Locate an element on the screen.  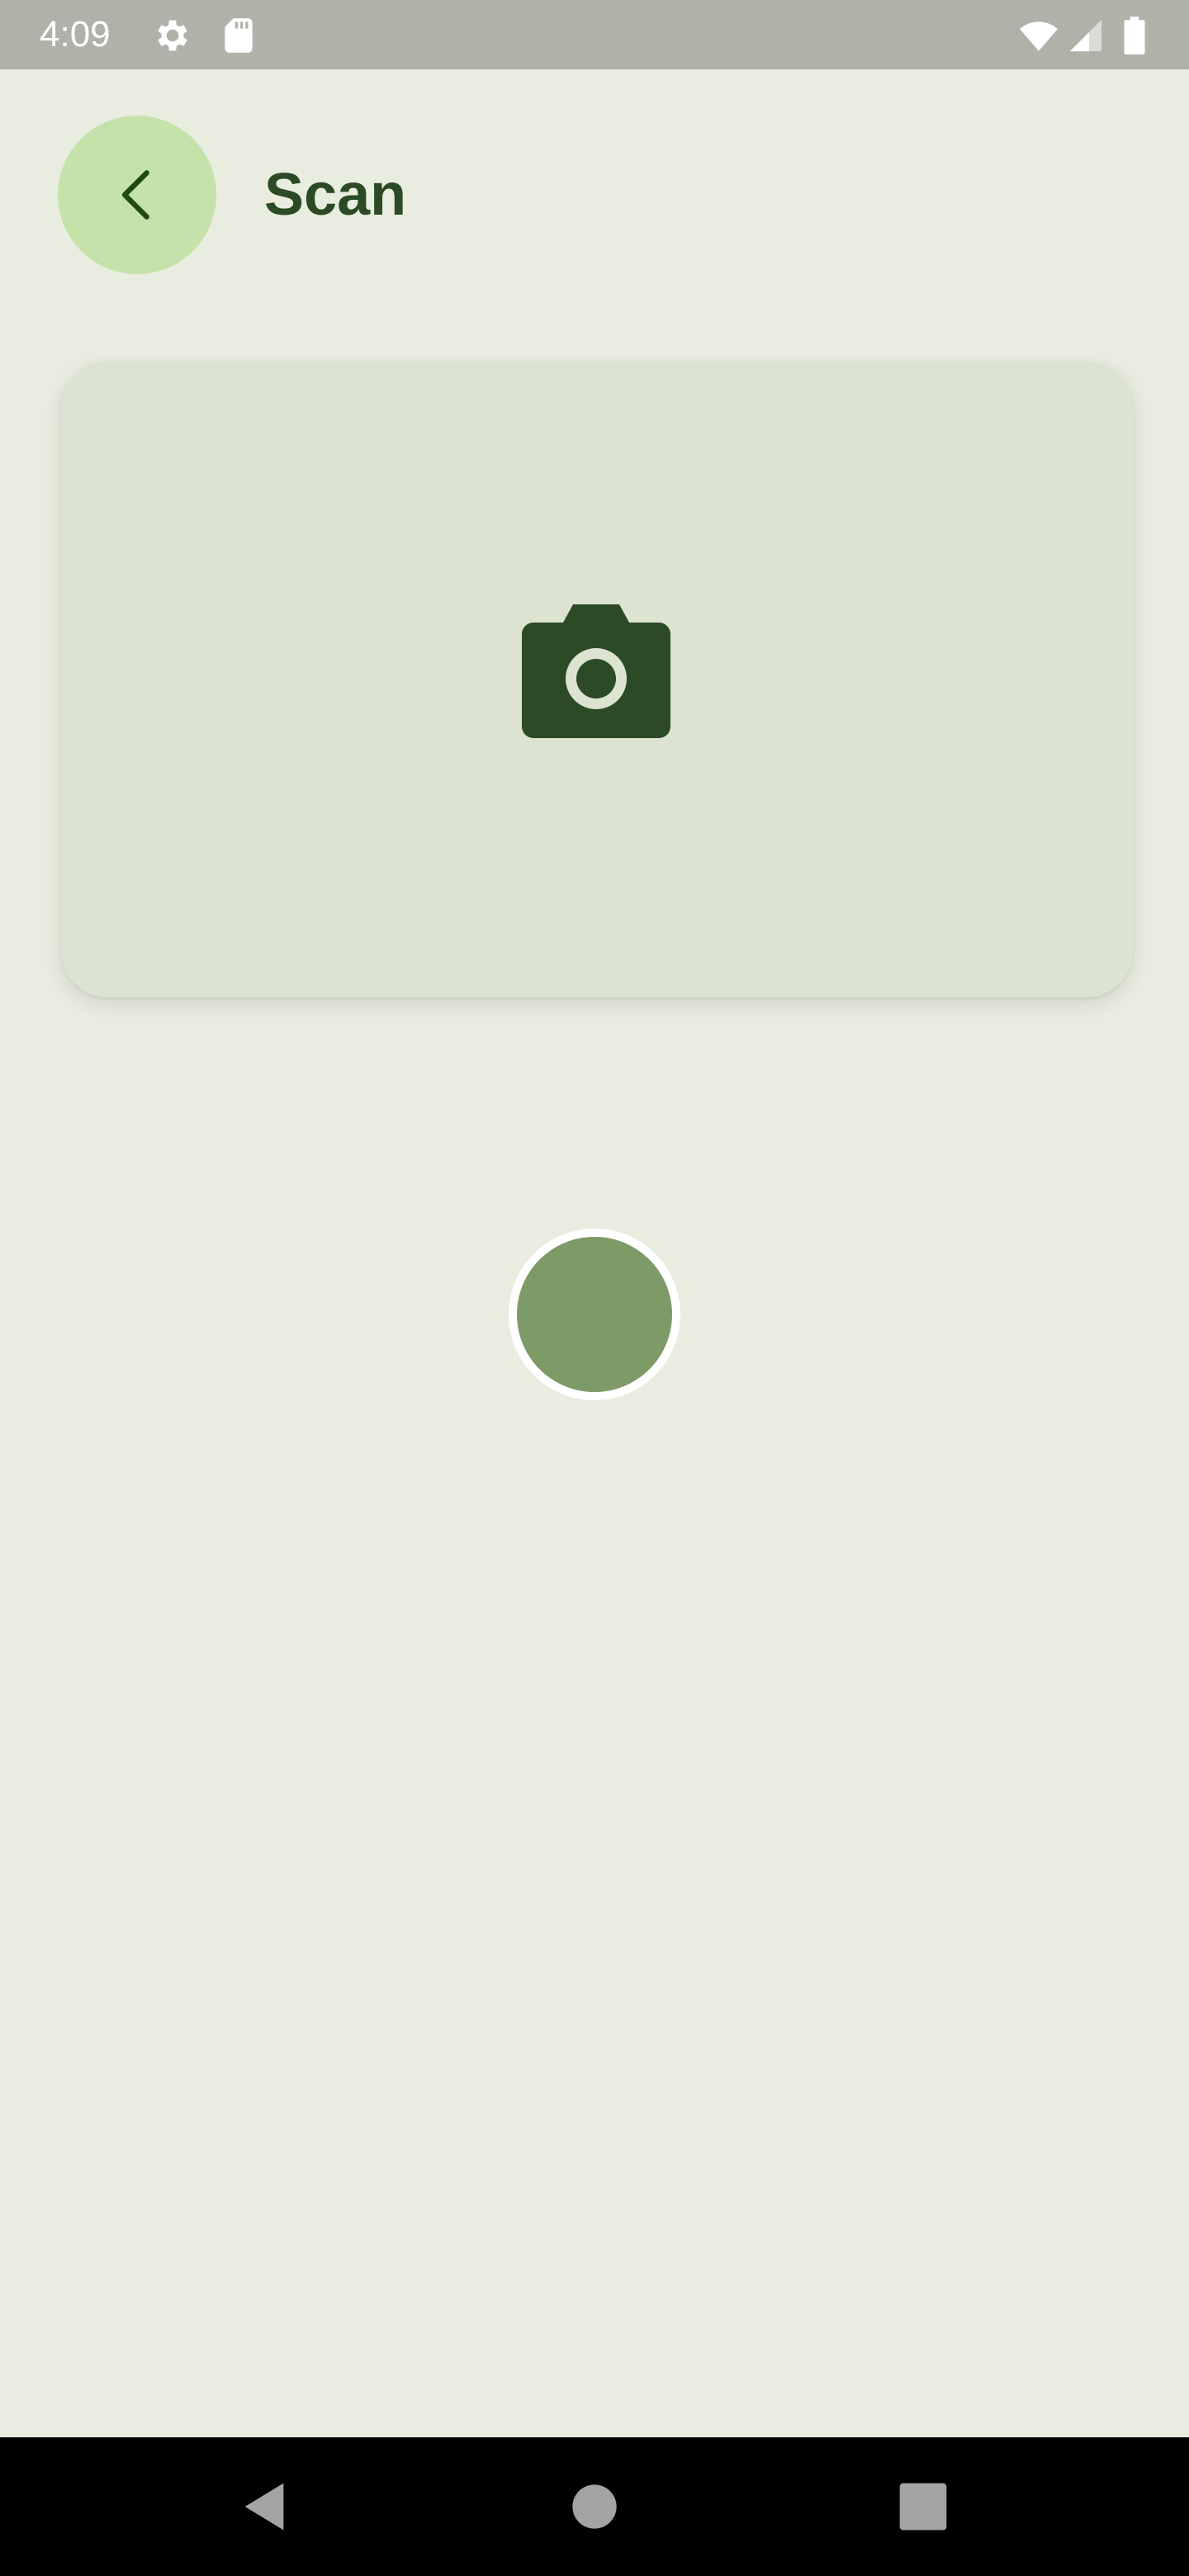
sd-card-icon is located at coordinates (238, 35).